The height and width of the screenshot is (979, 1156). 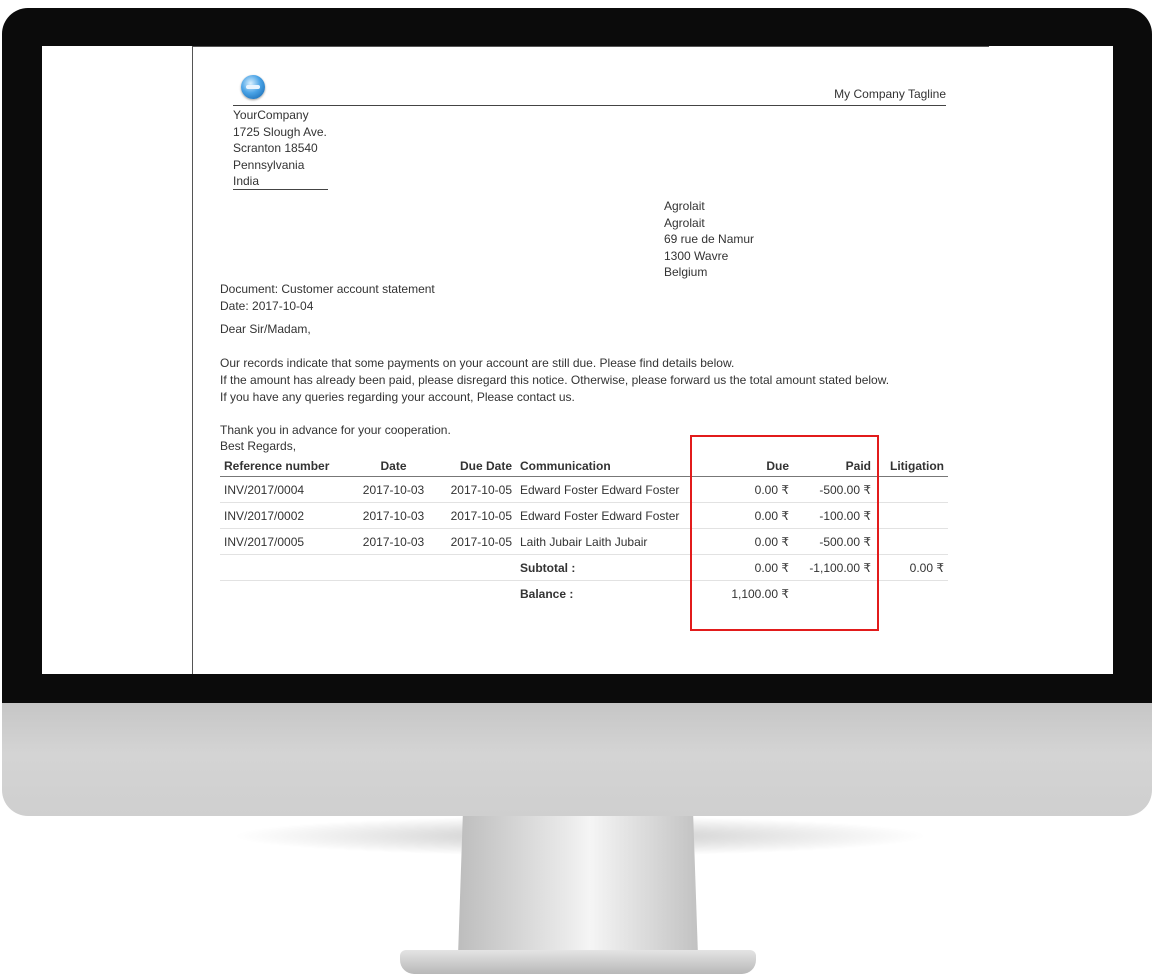 I want to click on subtotal-label: Subtotal :, so click(x=605, y=567).